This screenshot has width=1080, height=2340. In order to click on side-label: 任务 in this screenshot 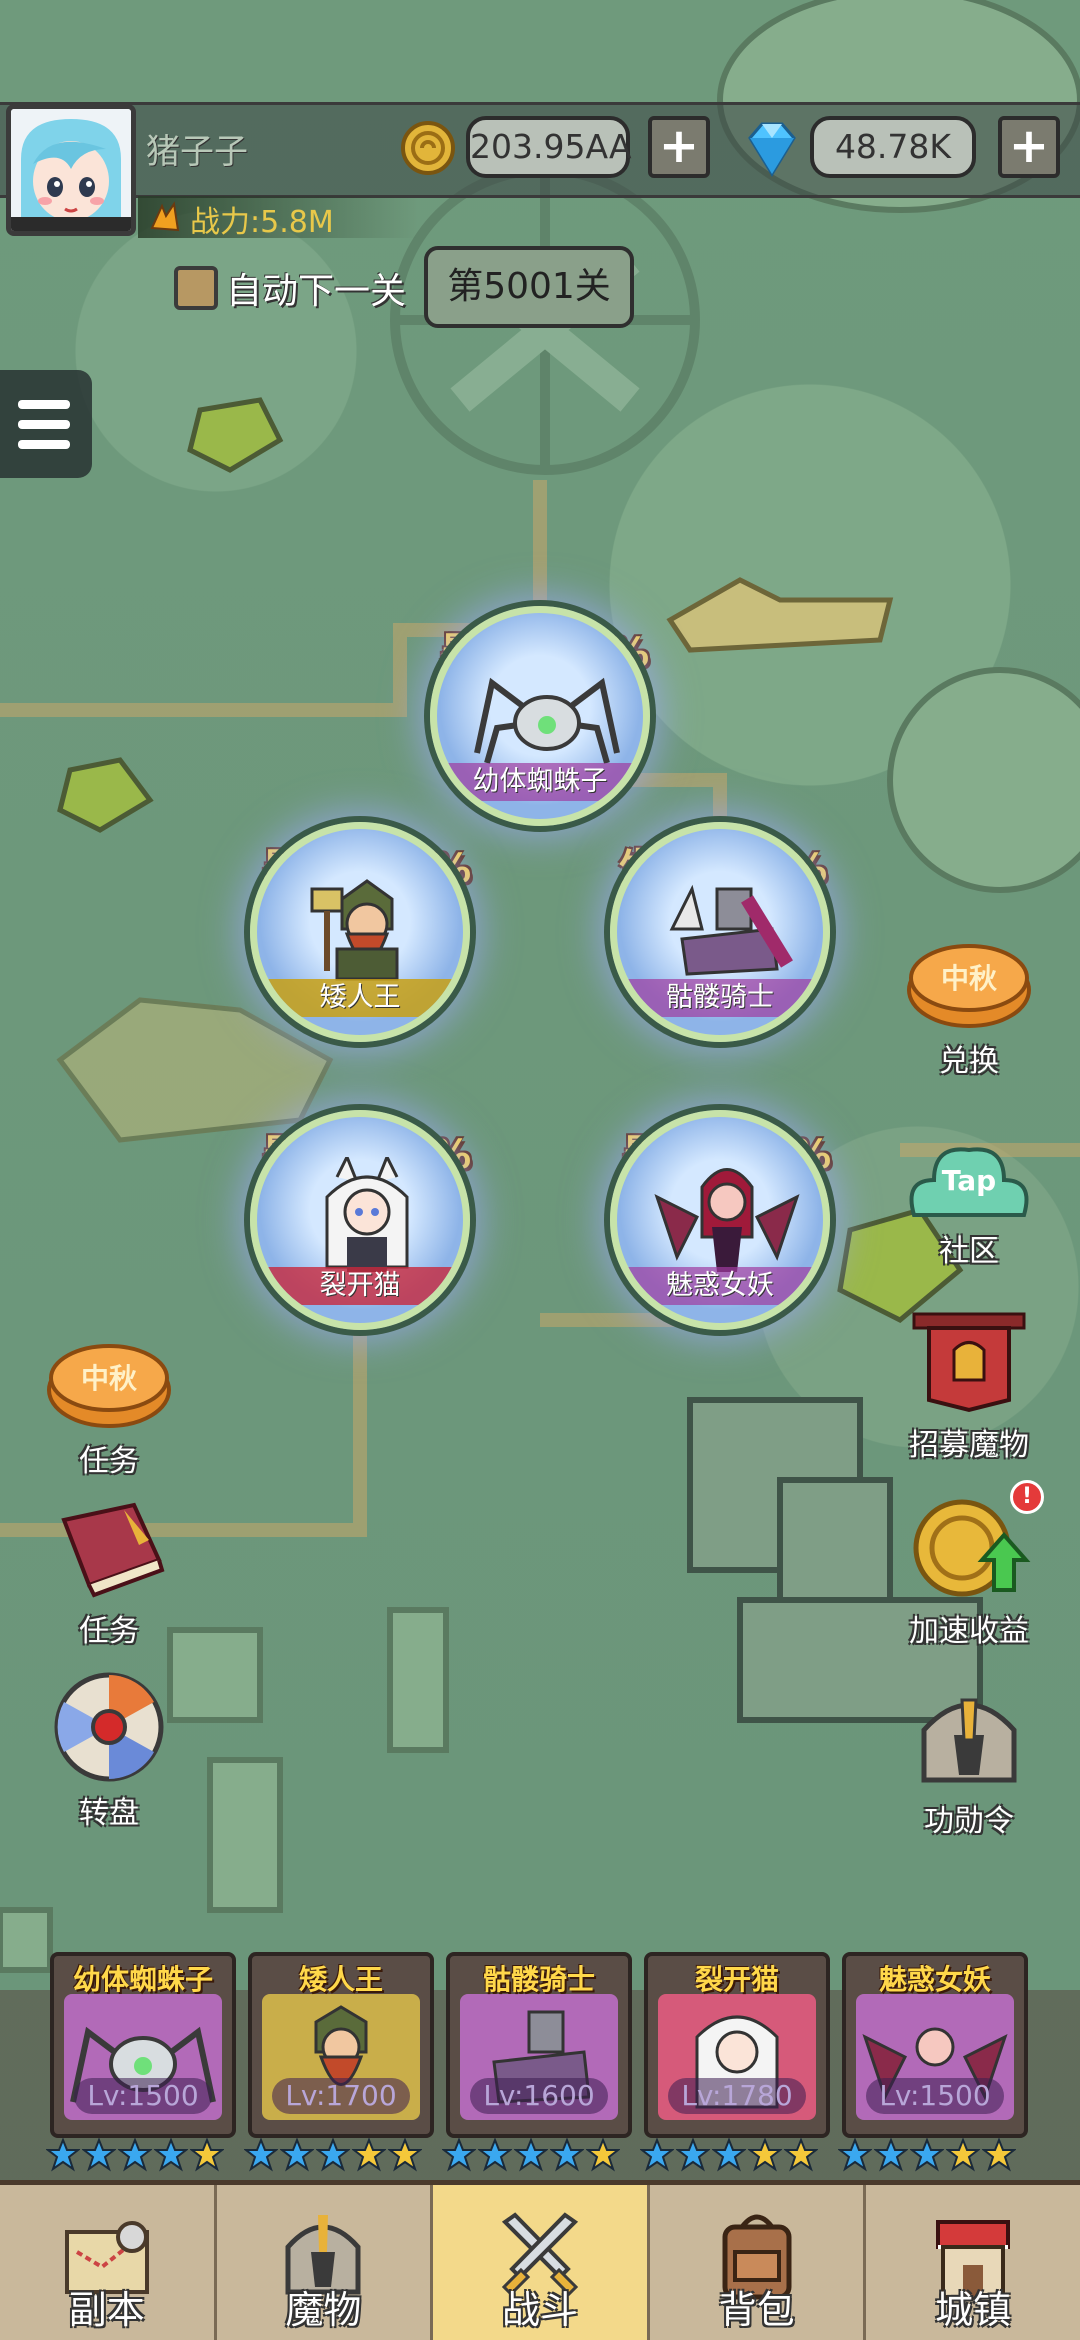, I will do `click(109, 1631)`.